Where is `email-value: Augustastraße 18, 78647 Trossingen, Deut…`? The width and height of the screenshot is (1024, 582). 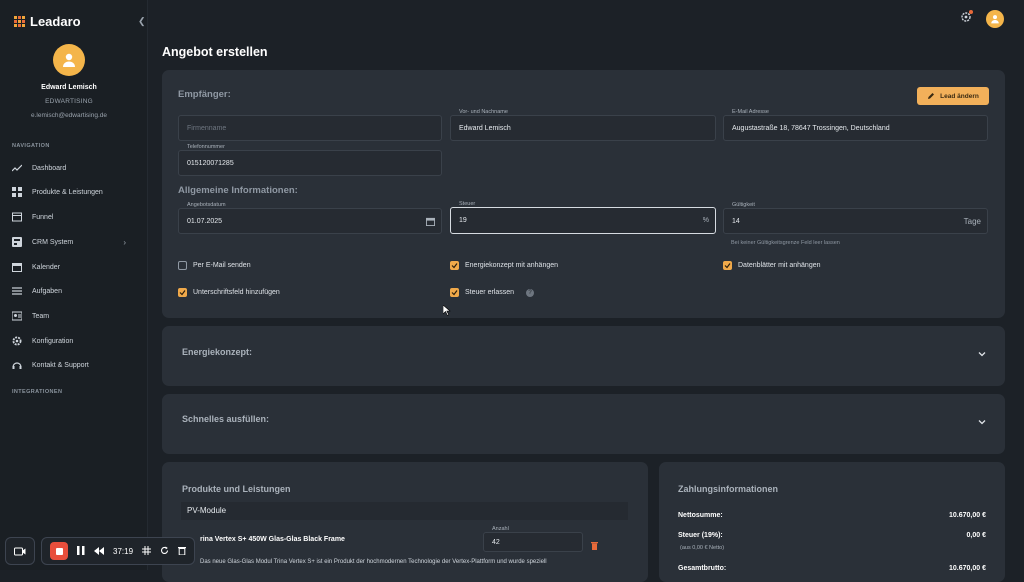
email-value: Augustastraße 18, 78647 Trossingen, Deut… is located at coordinates (811, 128).